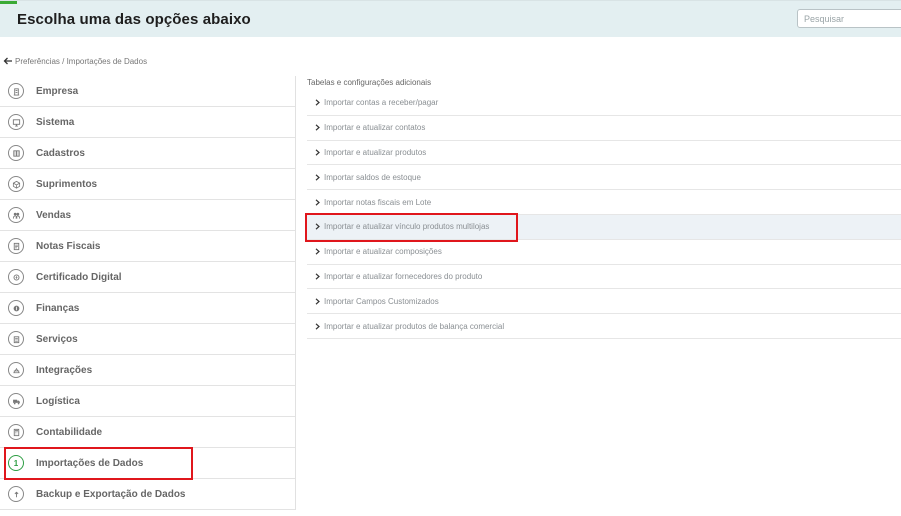 The width and height of the screenshot is (901, 516). I want to click on option-import-notas-lote: Importar notas fiscais em Lote, so click(604, 202).